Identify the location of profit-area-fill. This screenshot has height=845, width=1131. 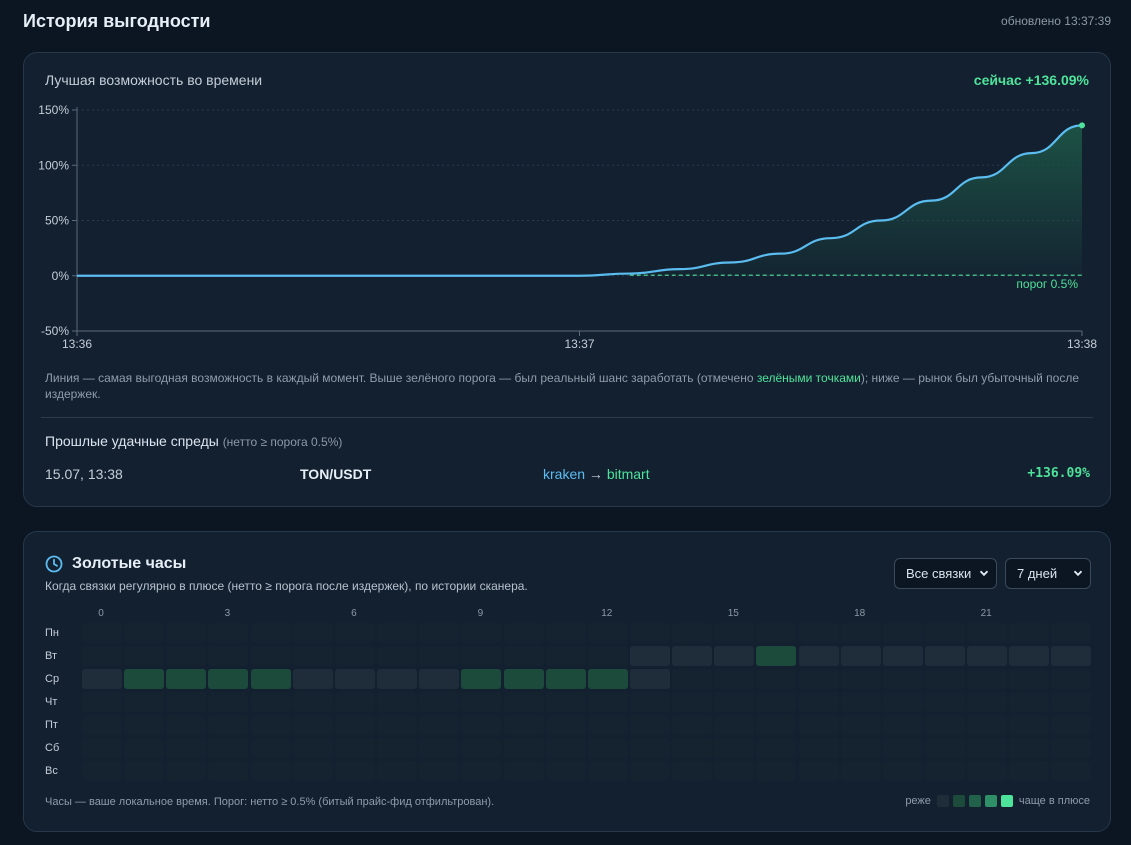
(830, 200).